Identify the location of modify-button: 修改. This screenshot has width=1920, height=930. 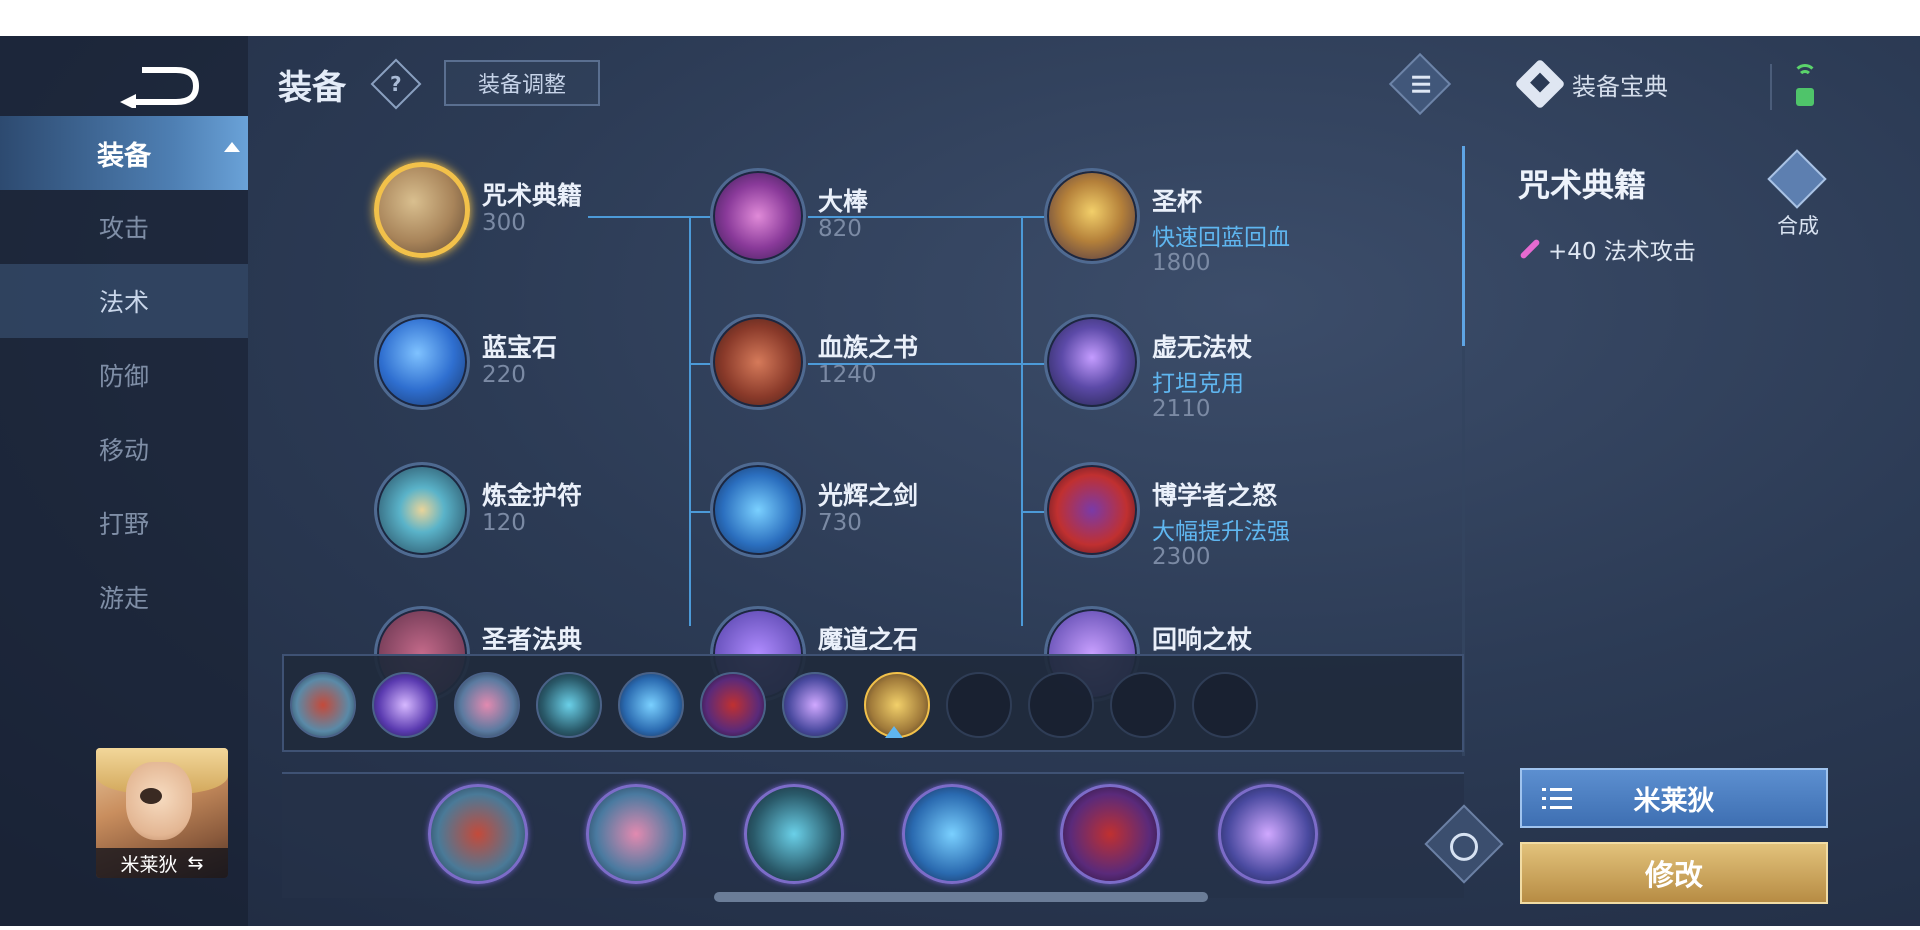
(1674, 873).